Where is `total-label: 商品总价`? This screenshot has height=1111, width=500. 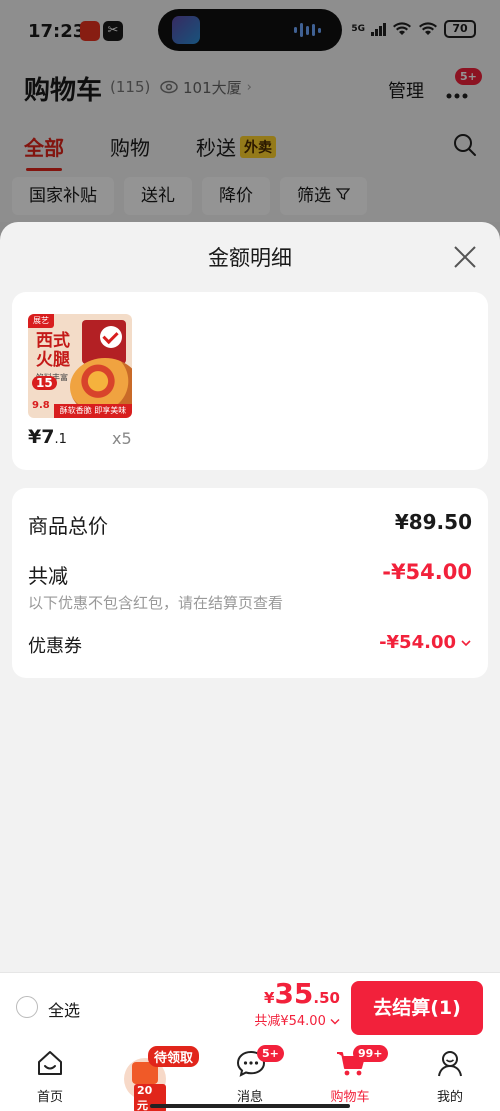 total-label: 商品总价 is located at coordinates (68, 526).